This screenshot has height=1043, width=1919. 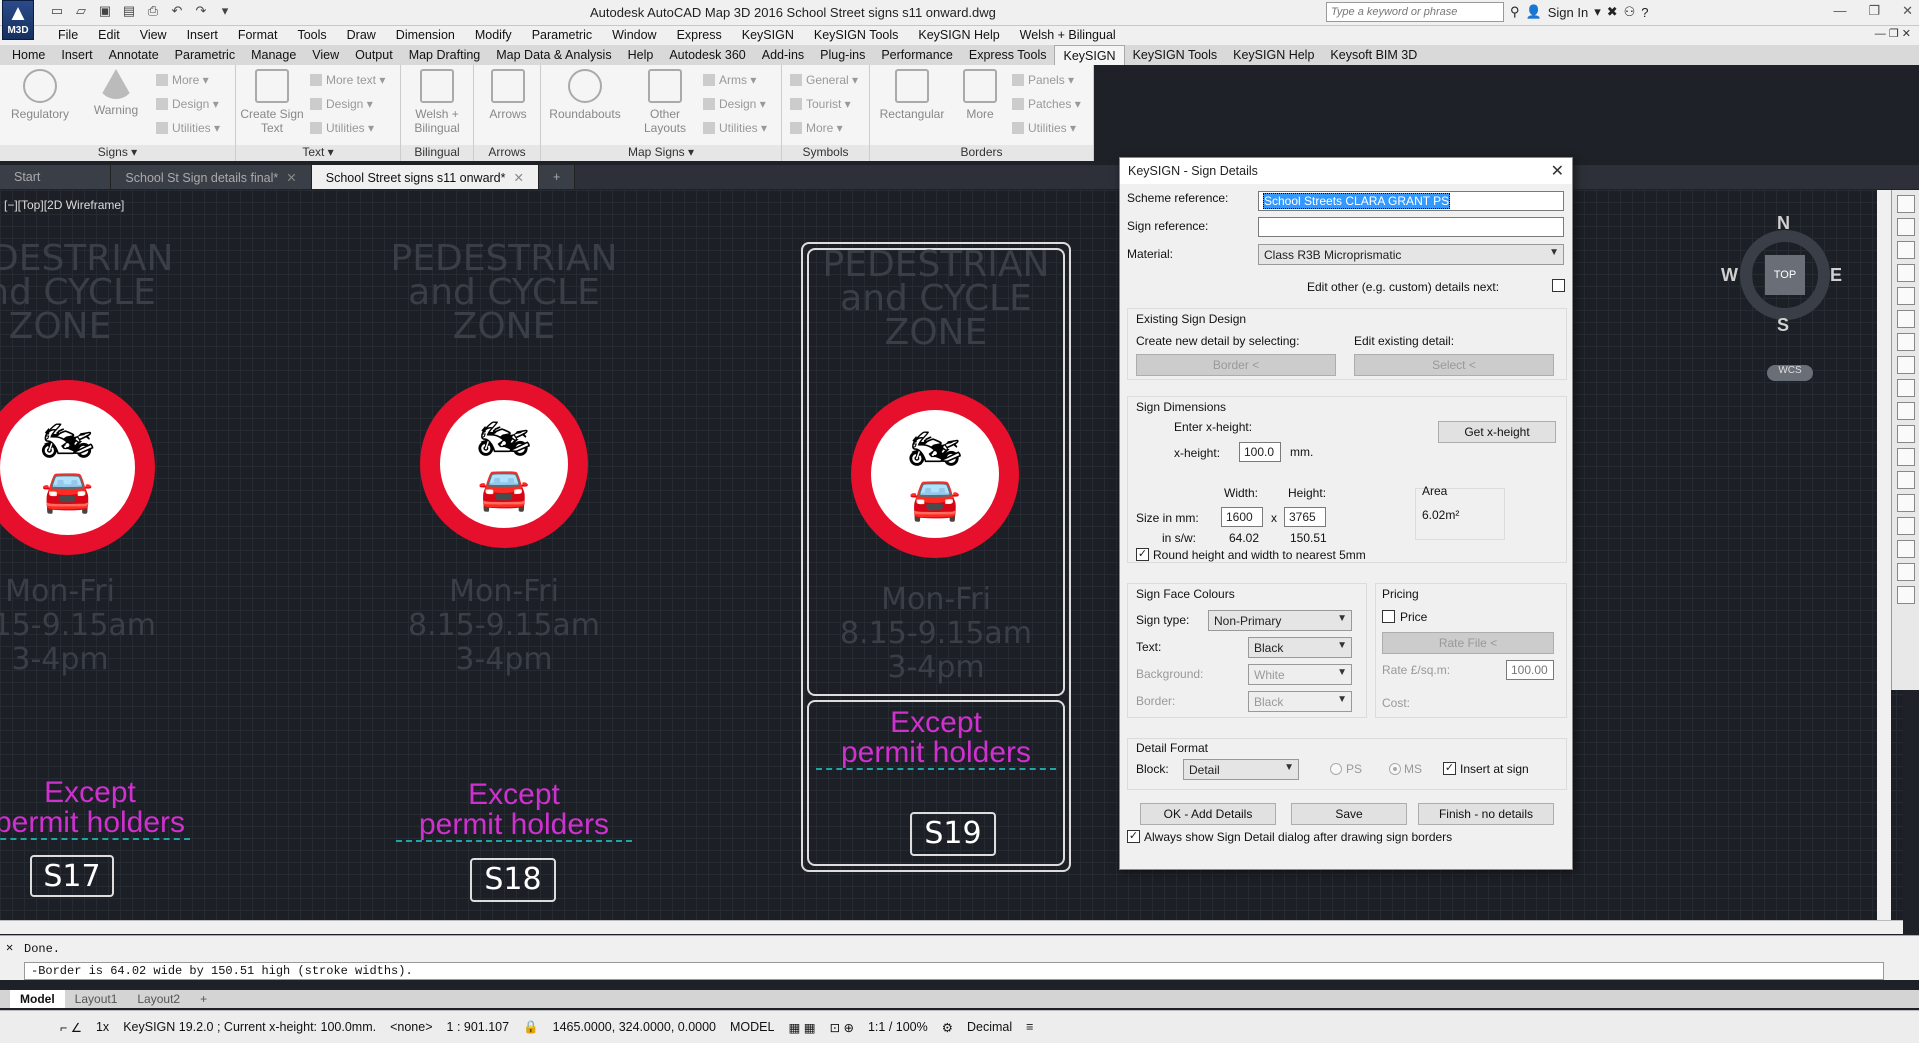 What do you see at coordinates (1729, 275) in the screenshot?
I see `compass-west: W` at bounding box center [1729, 275].